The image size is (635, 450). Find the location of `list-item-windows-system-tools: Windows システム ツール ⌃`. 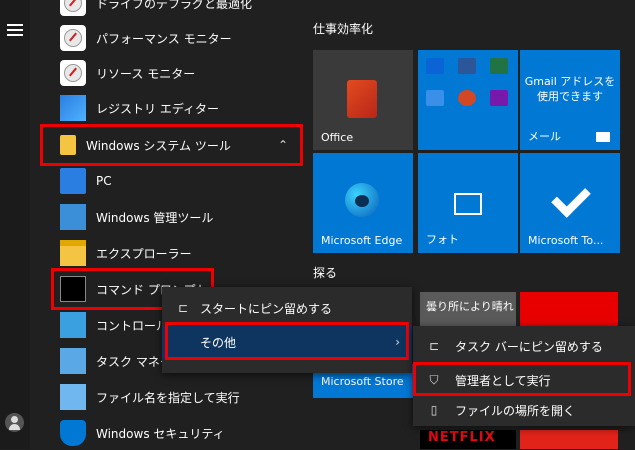

list-item-windows-system-tools: Windows システム ツール ⌃ is located at coordinates (181, 145).